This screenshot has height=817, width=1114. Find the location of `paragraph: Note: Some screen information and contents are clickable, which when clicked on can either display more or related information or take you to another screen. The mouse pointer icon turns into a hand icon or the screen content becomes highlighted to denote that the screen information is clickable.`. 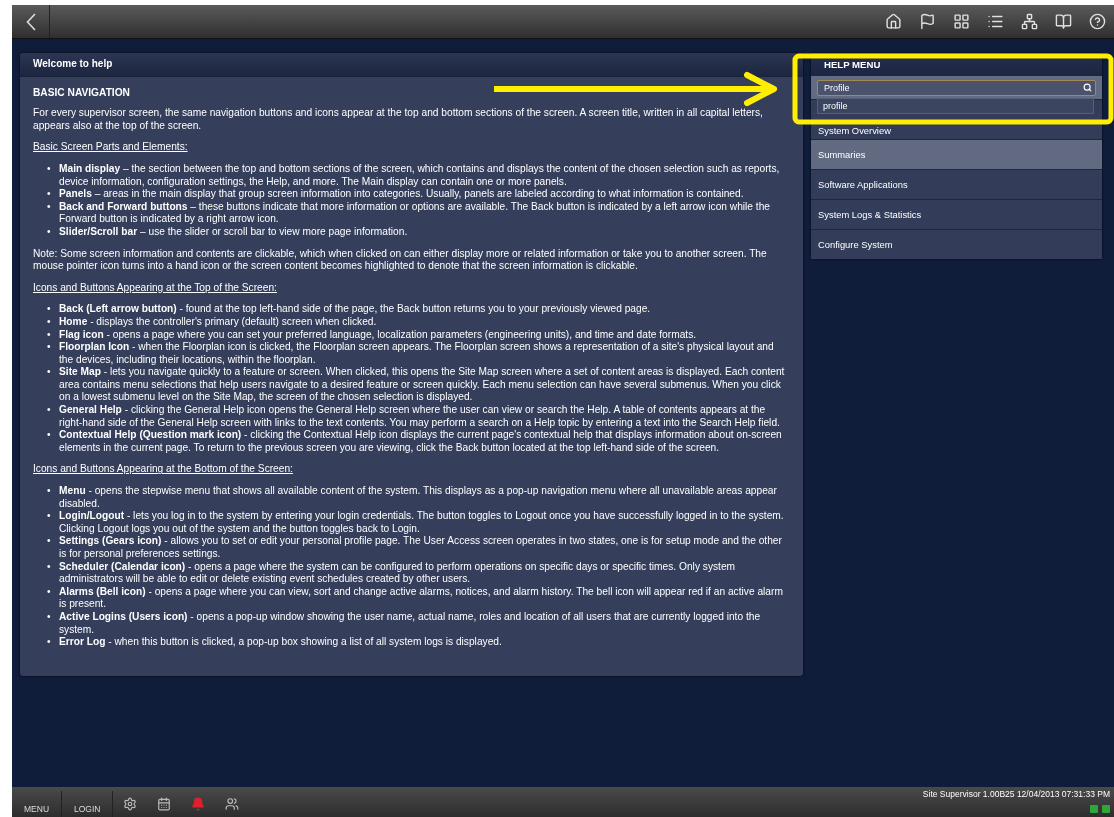

paragraph: Note: Some screen information and contents are clickable, which when clicked on can either display more or related information or take you to another screen. The mouse pointer icon turns into a hand icon or the screen content becomes highlighted to denote that the screen information is clickable. is located at coordinates (400, 260).